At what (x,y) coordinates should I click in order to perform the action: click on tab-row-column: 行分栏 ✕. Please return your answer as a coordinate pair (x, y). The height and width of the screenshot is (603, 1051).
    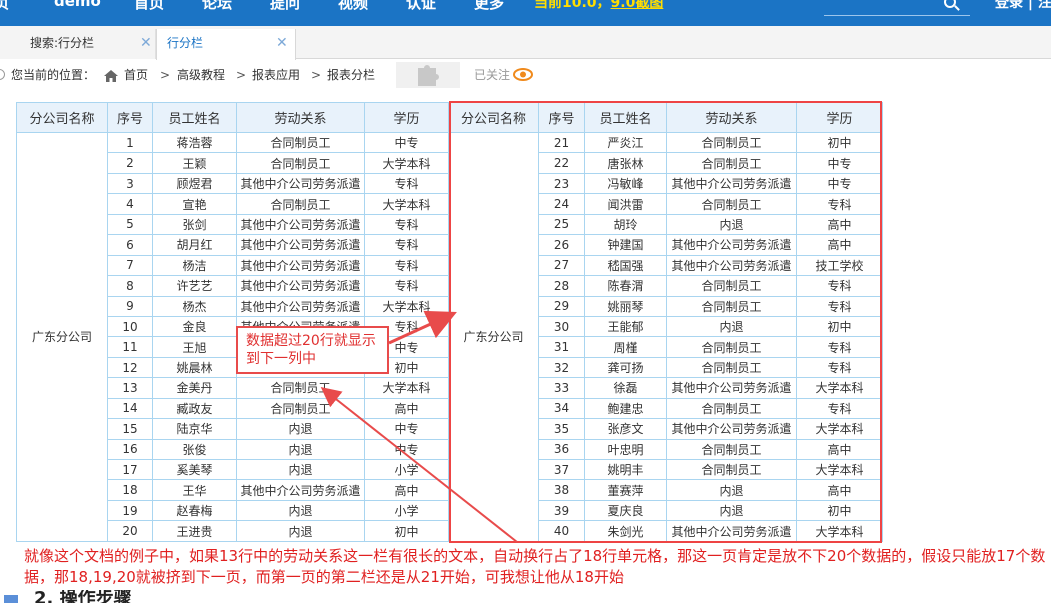
    Looking at the image, I should click on (226, 44).